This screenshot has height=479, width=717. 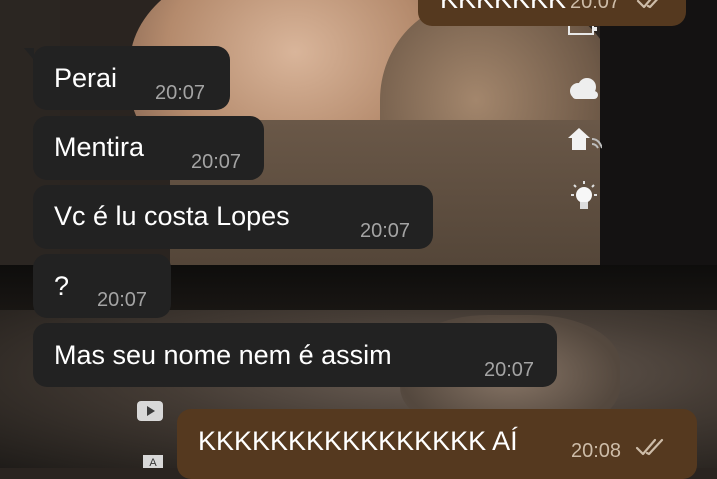 I want to click on wallpaper-shadow-right, so click(x=658, y=140).